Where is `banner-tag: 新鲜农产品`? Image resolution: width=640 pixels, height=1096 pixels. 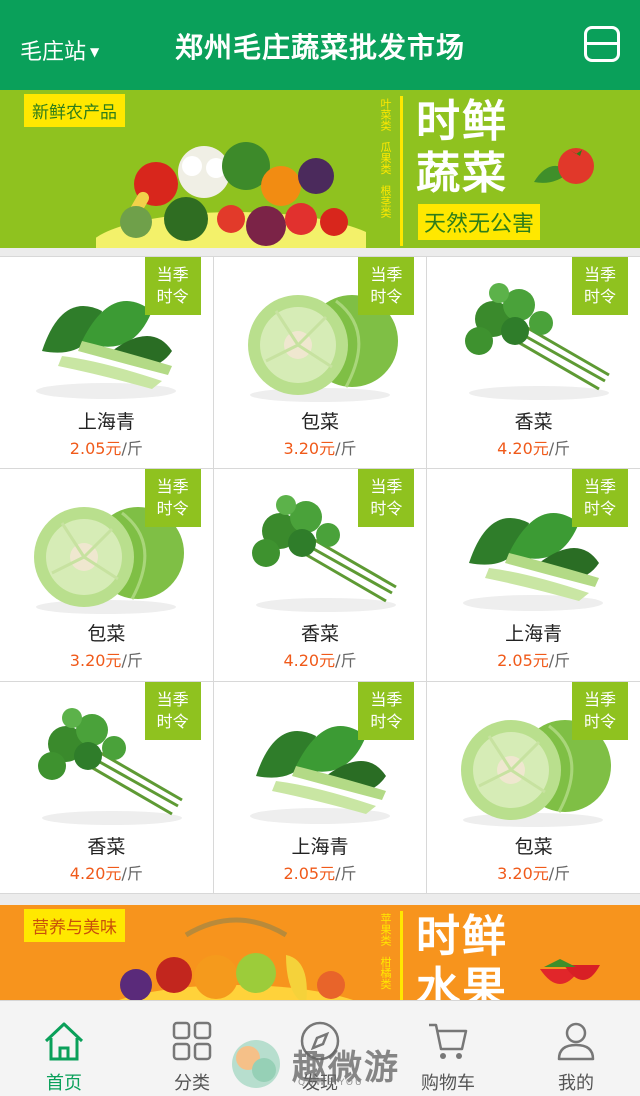
banner-tag: 新鲜农产品 is located at coordinates (74, 110).